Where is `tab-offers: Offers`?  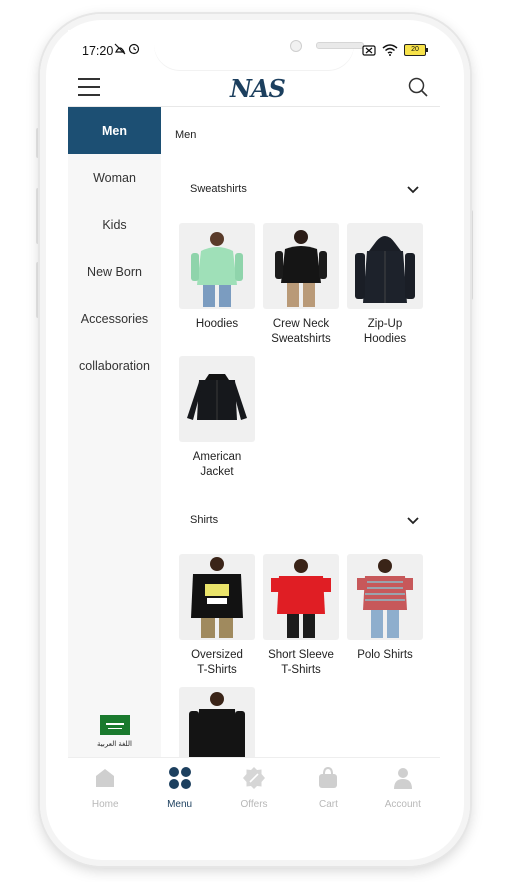
tab-offers: Offers is located at coordinates (254, 786).